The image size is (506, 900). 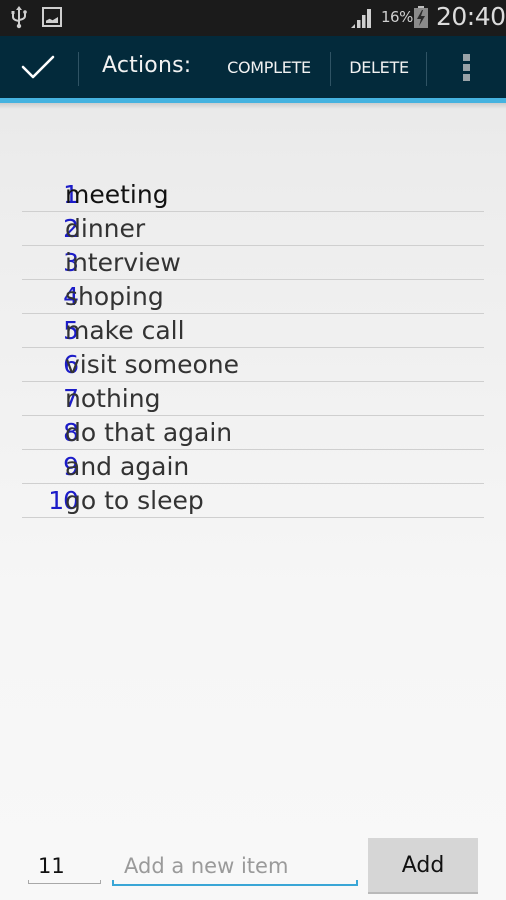 I want to click on list-item: 7 nothing, so click(x=253, y=399).